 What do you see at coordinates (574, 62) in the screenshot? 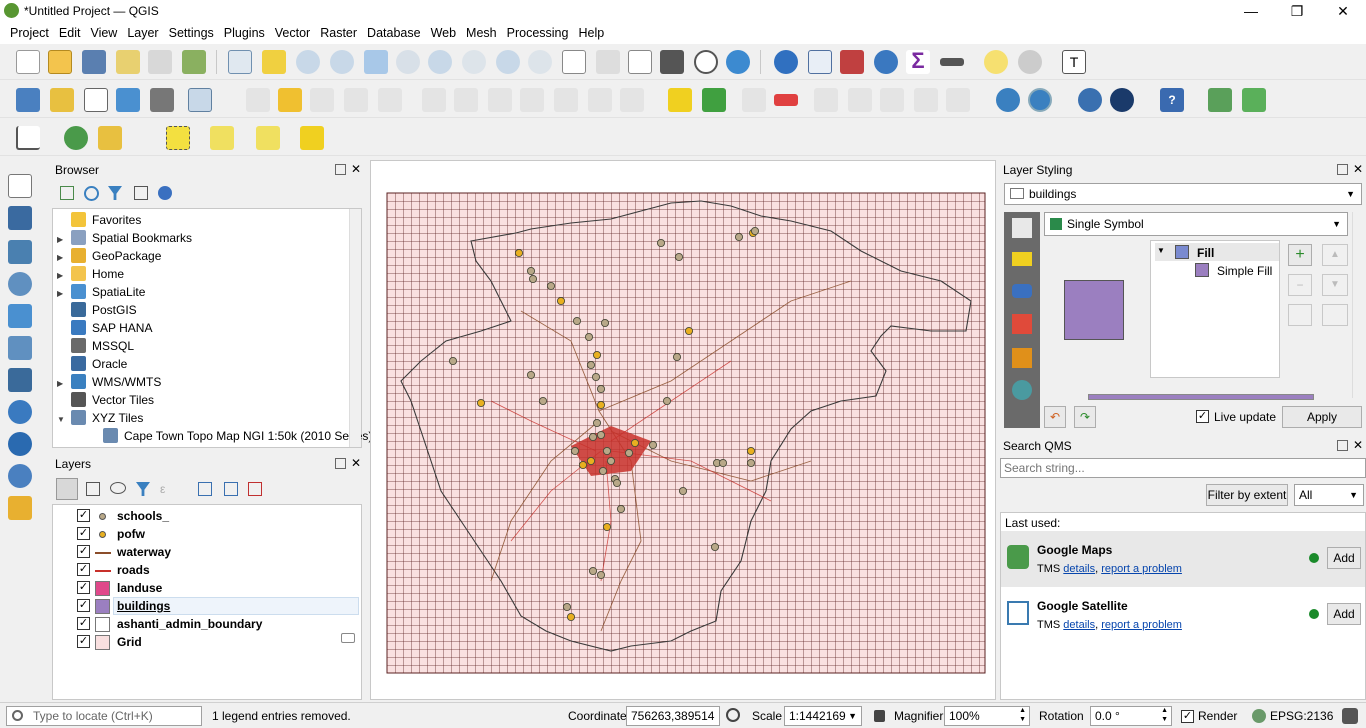
I see `new-map-view-icon` at bounding box center [574, 62].